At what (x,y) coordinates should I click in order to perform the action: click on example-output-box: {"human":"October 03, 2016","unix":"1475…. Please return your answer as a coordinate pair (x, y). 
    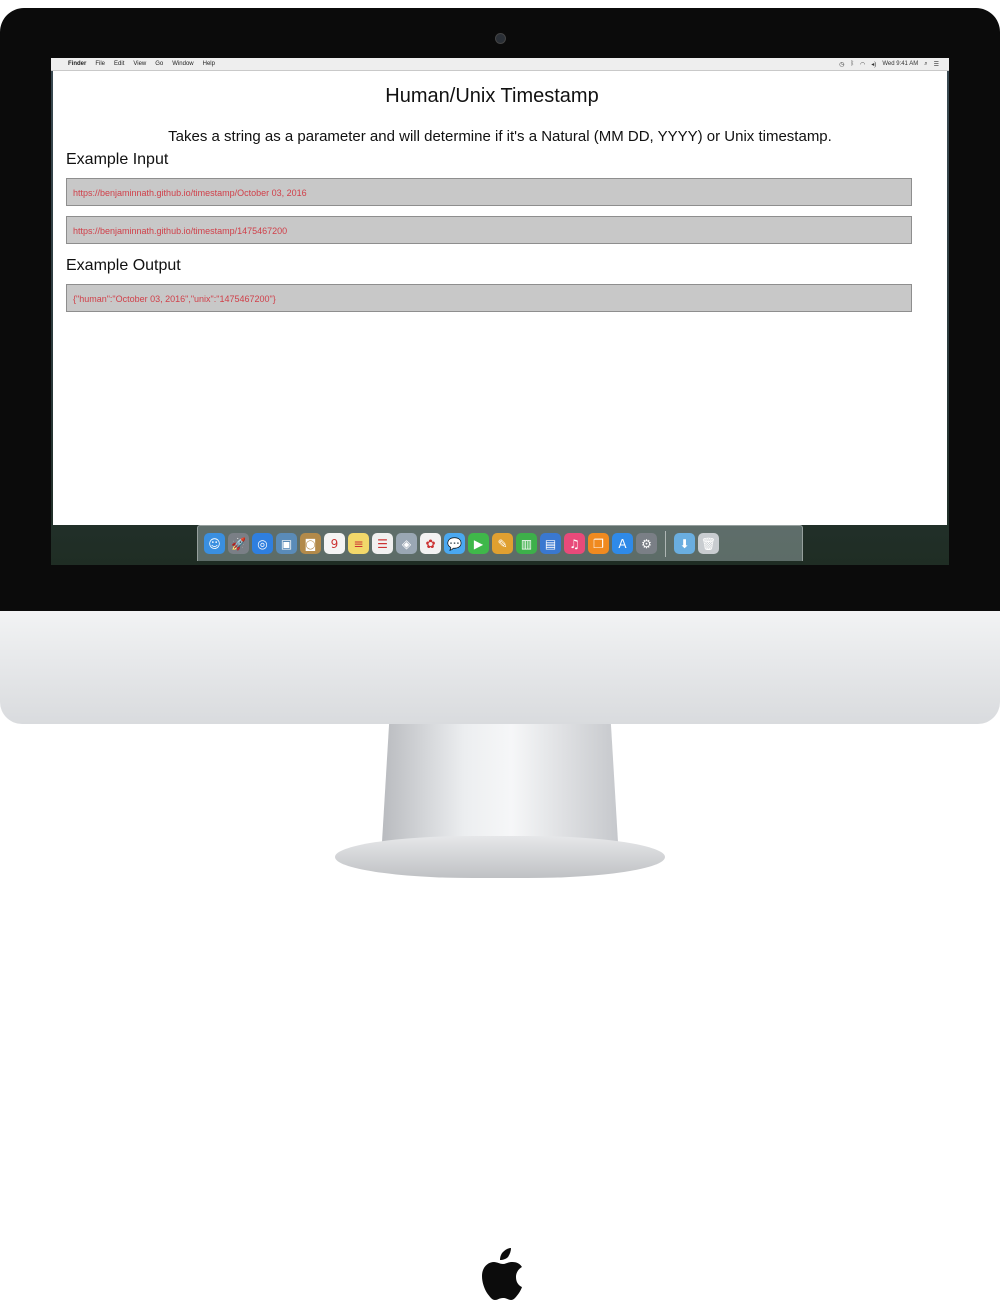
    Looking at the image, I should click on (489, 298).